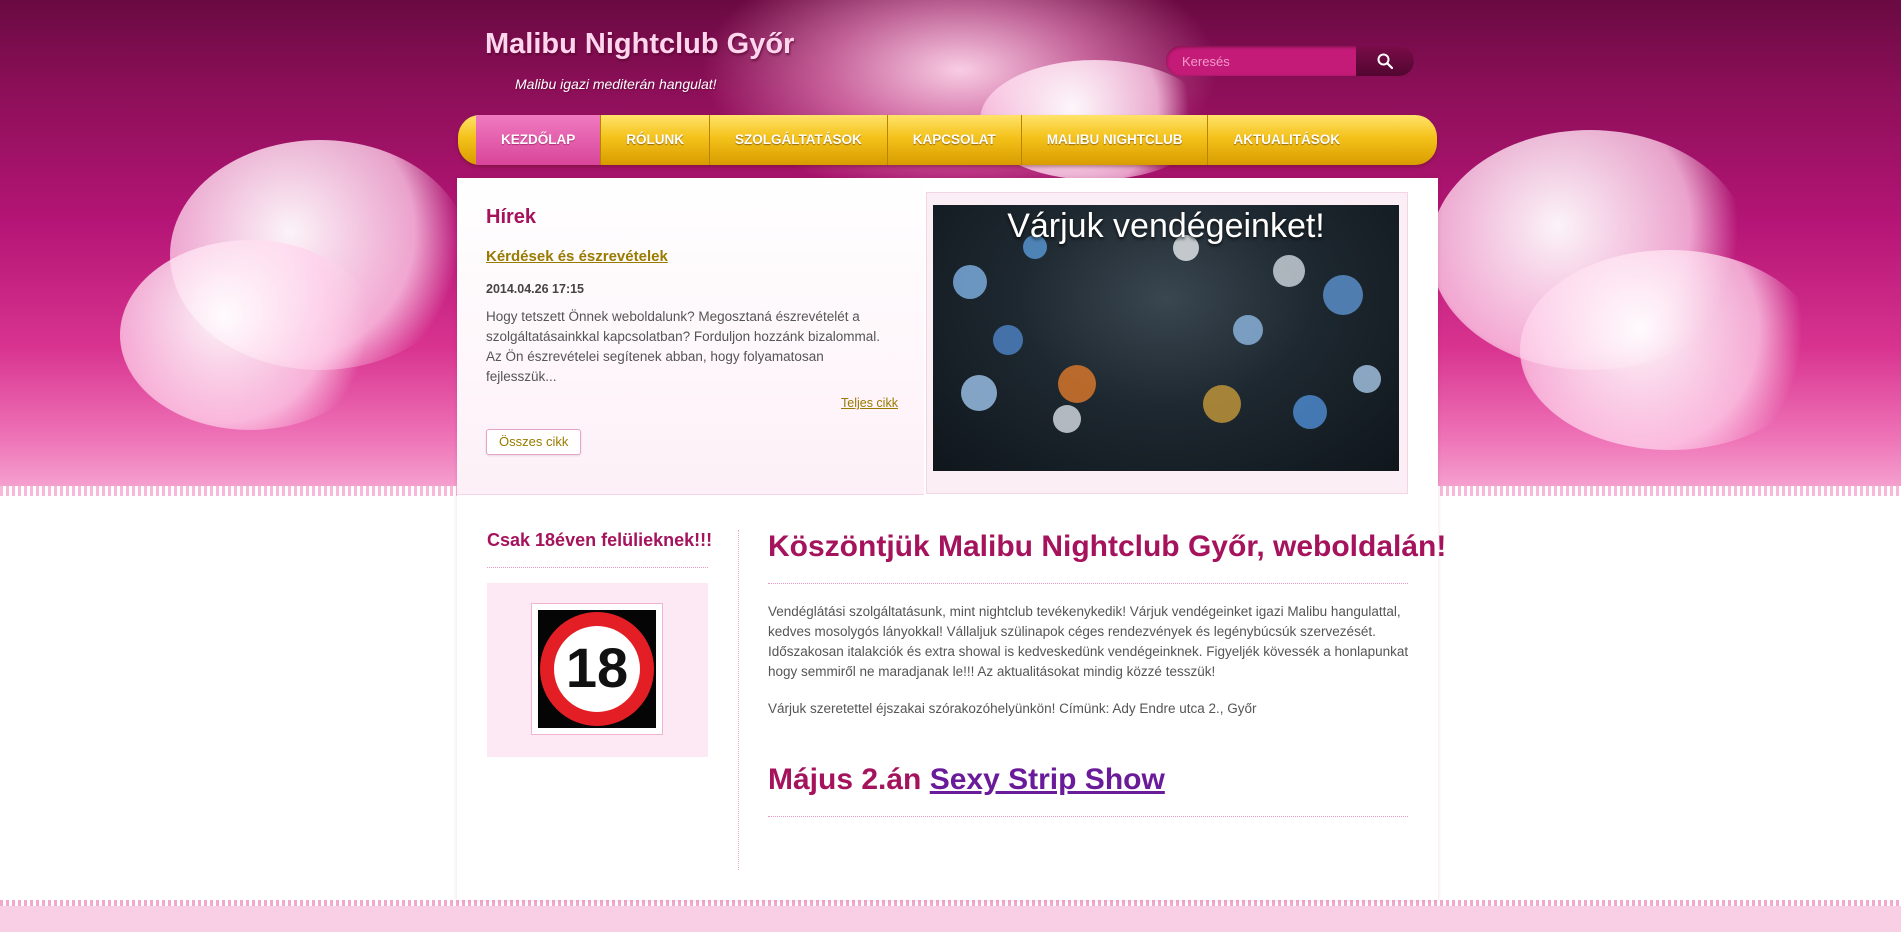  Describe the element at coordinates (845, 779) in the screenshot. I see `event-date: Május 2.án` at that location.